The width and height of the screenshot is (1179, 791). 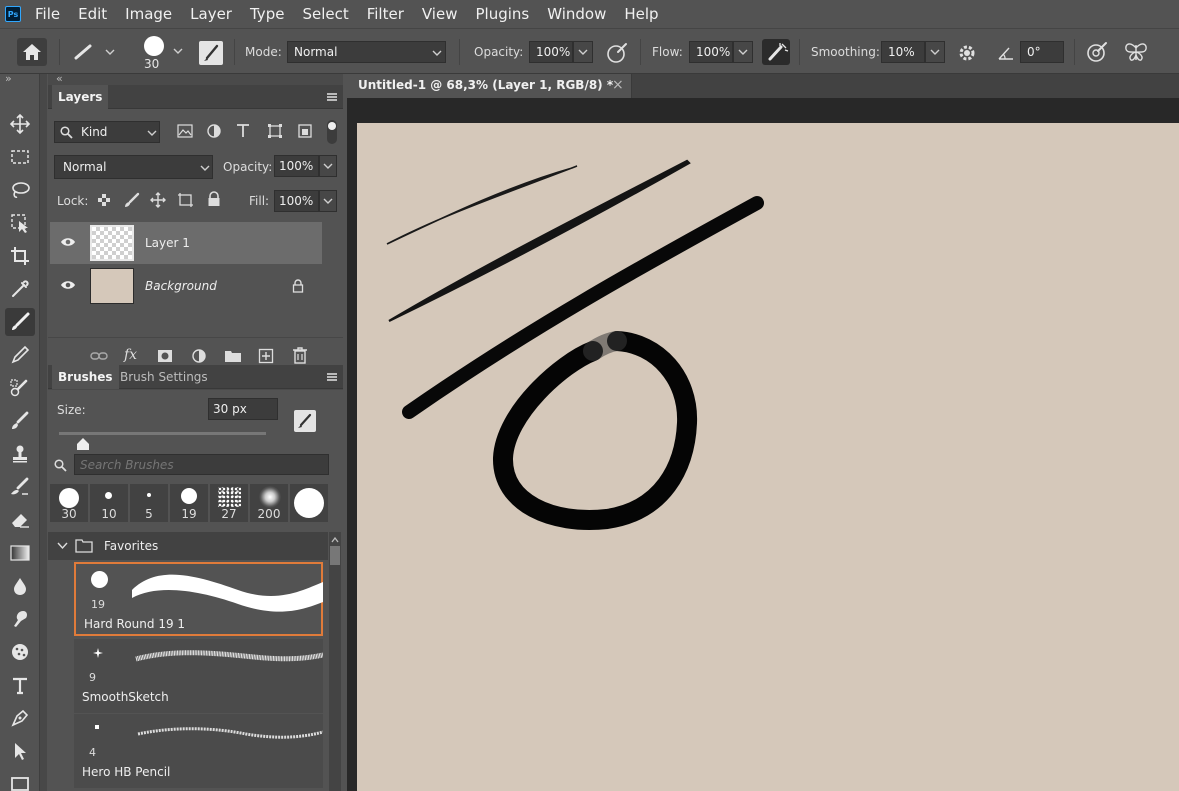 I want to click on mixer-brush-tool, so click(x=20, y=487).